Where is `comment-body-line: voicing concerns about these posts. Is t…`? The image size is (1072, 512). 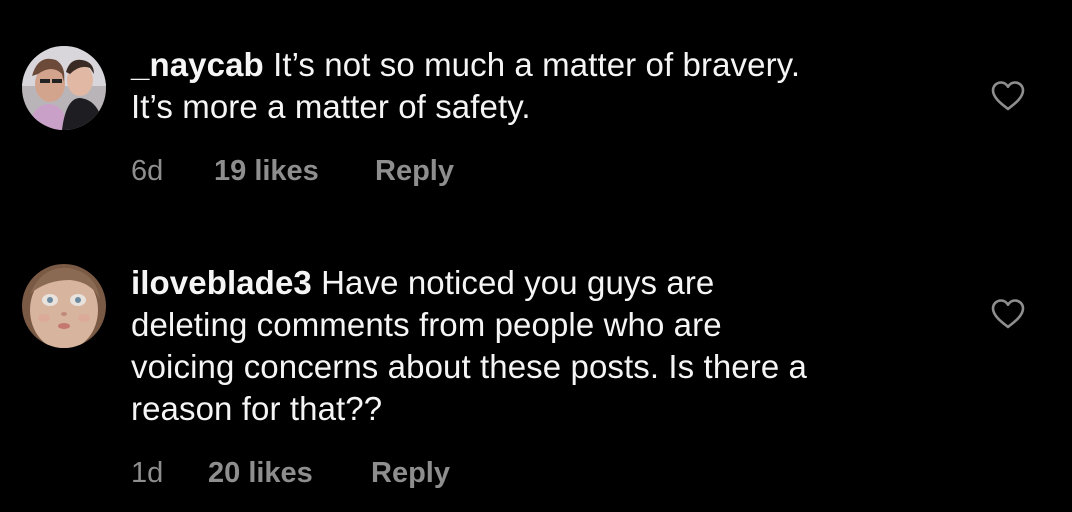
comment-body-line: voicing concerns about these posts. Is t… is located at coordinates (469, 366).